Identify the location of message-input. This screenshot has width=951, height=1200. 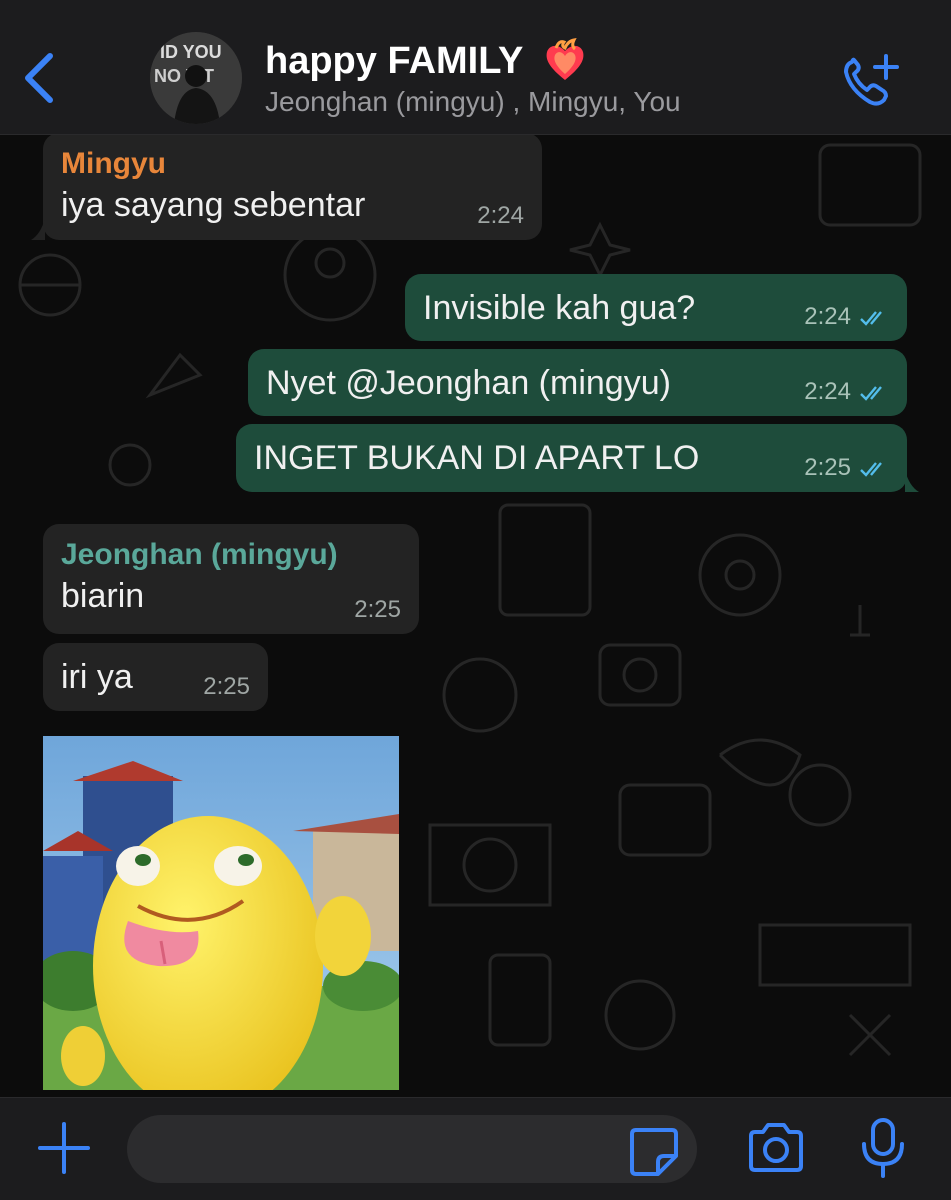
(412, 1149).